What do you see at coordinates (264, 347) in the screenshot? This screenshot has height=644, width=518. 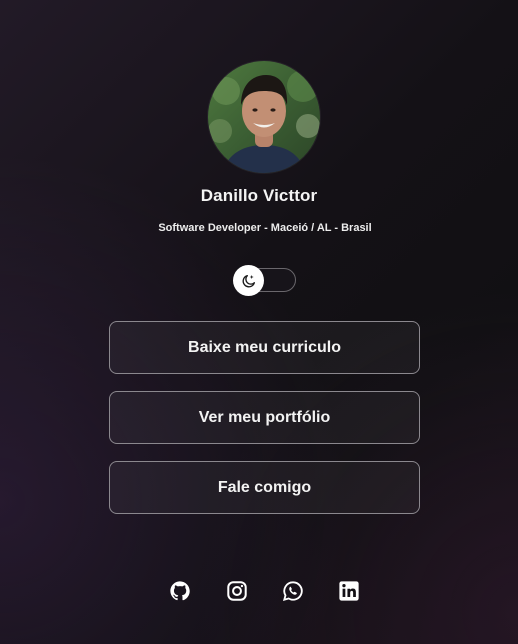 I see `download-resume-button: Baixe meu curriculo` at bounding box center [264, 347].